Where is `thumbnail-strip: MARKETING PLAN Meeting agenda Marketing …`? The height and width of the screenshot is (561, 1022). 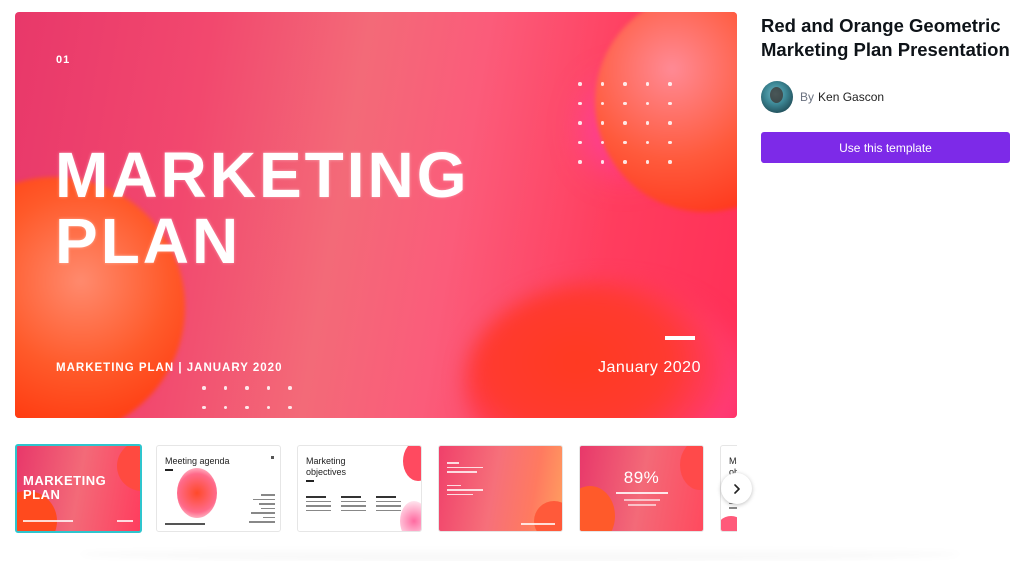 thumbnail-strip: MARKETING PLAN Meeting agenda Marketing … is located at coordinates (376, 489).